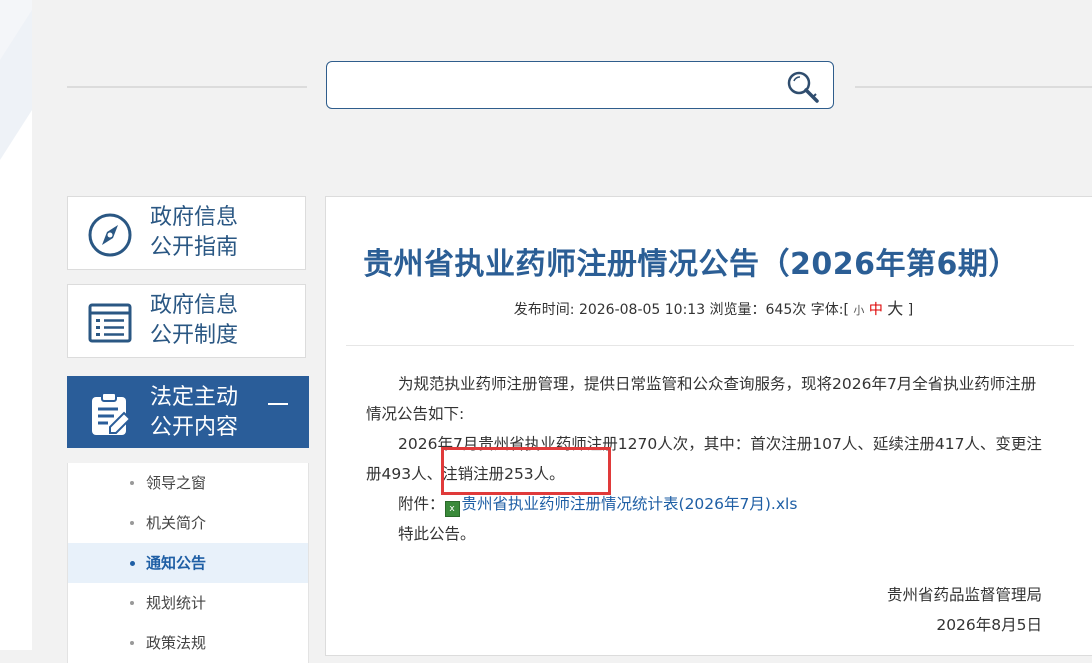 The height and width of the screenshot is (663, 1092). Describe the element at coordinates (188, 412) in the screenshot. I see `nav-card-statutory: 法定主动 公开内容` at that location.